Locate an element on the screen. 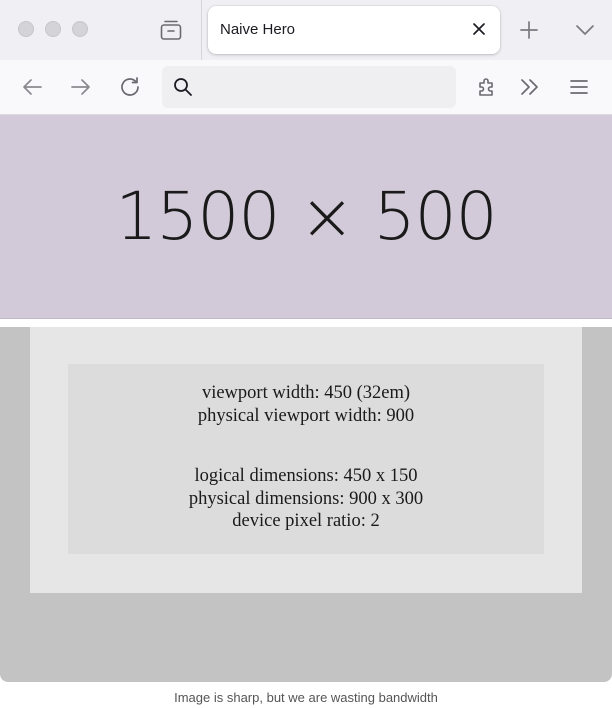 The image size is (612, 708). search-icon is located at coordinates (183, 87).